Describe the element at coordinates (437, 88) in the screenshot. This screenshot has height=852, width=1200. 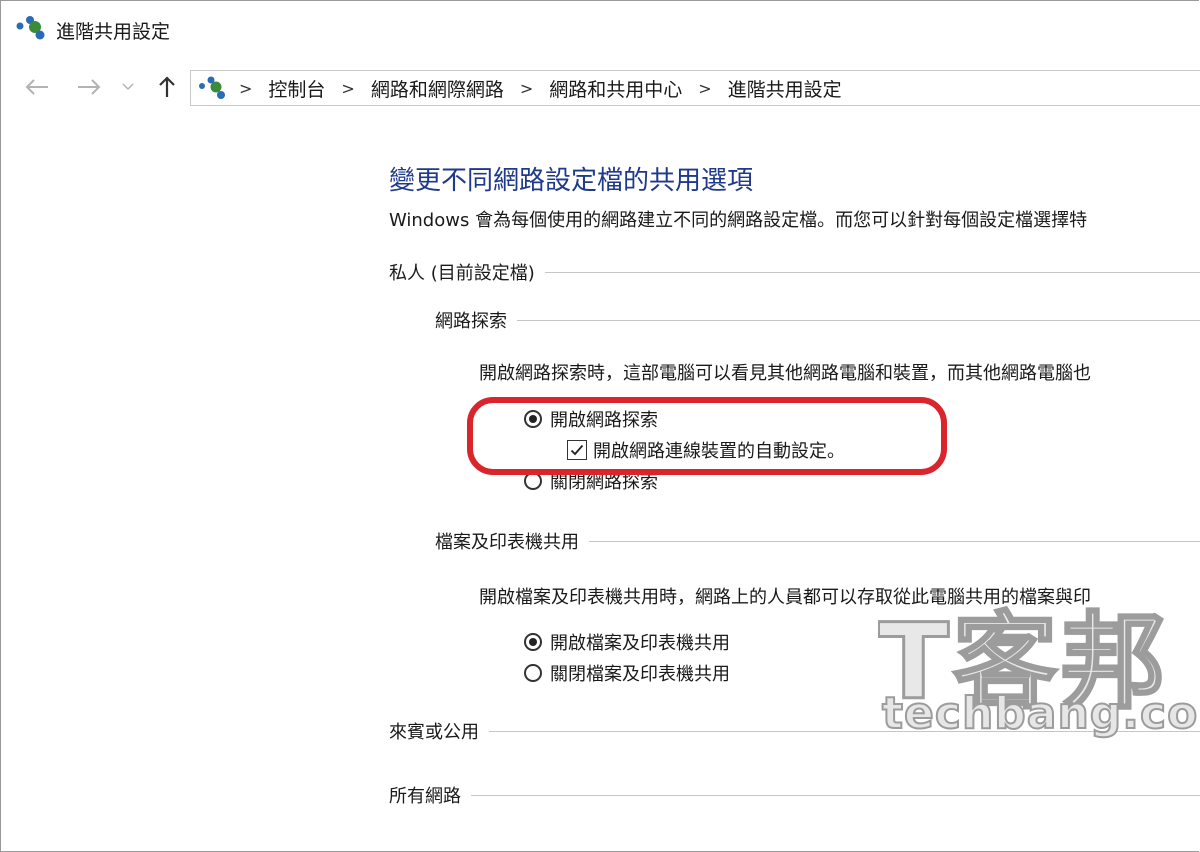
I see `breadcrumb-item-network-internet: 網路和網際網路` at that location.